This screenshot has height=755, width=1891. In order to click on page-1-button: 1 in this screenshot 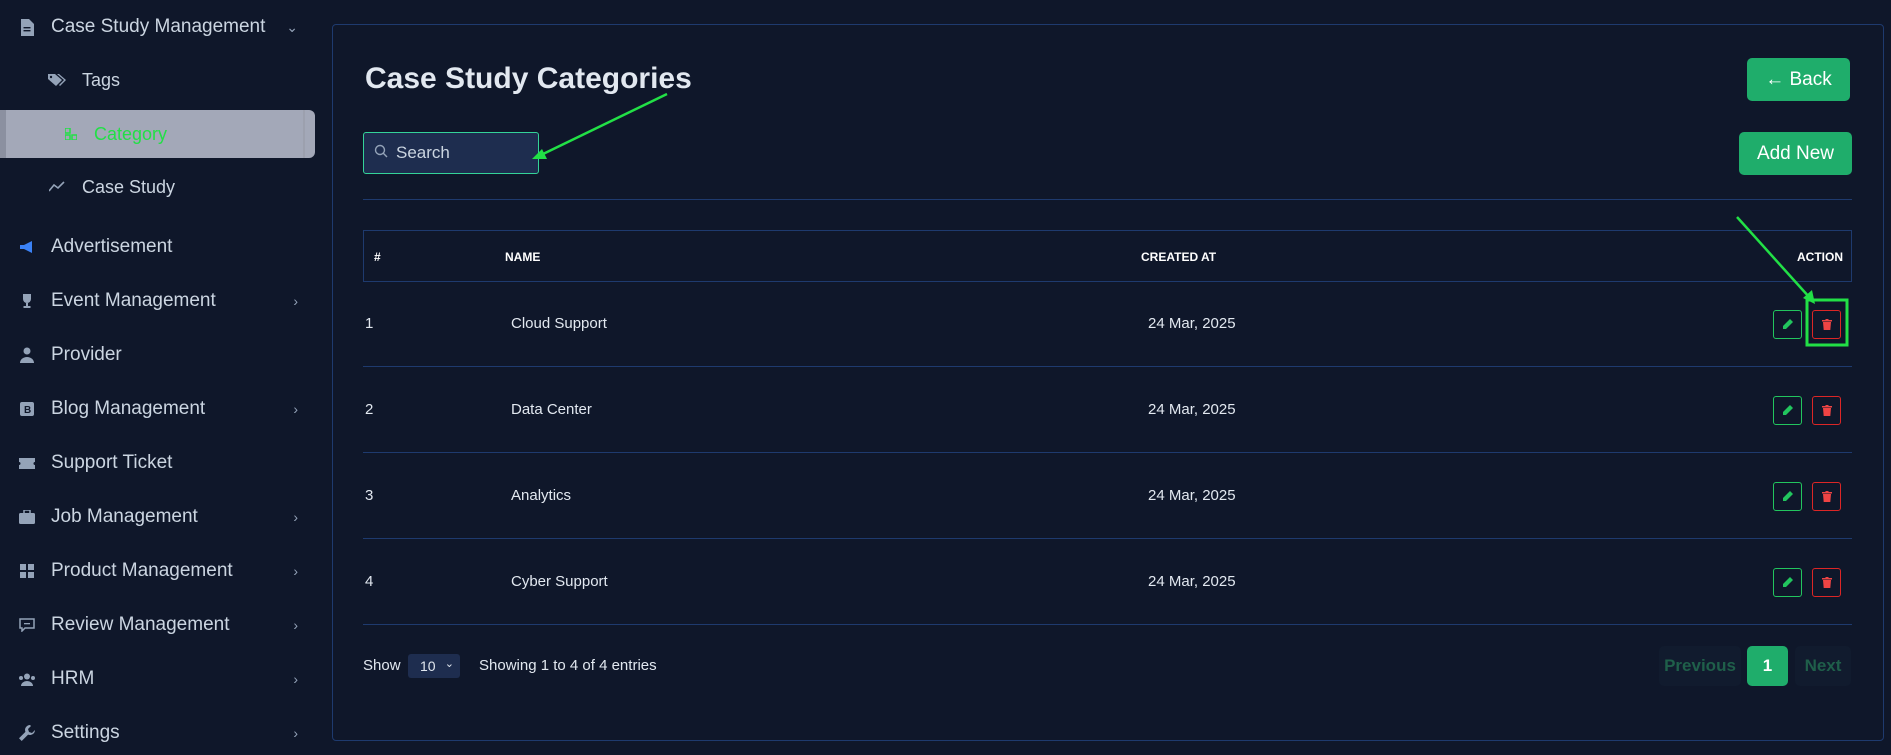, I will do `click(1767, 666)`.